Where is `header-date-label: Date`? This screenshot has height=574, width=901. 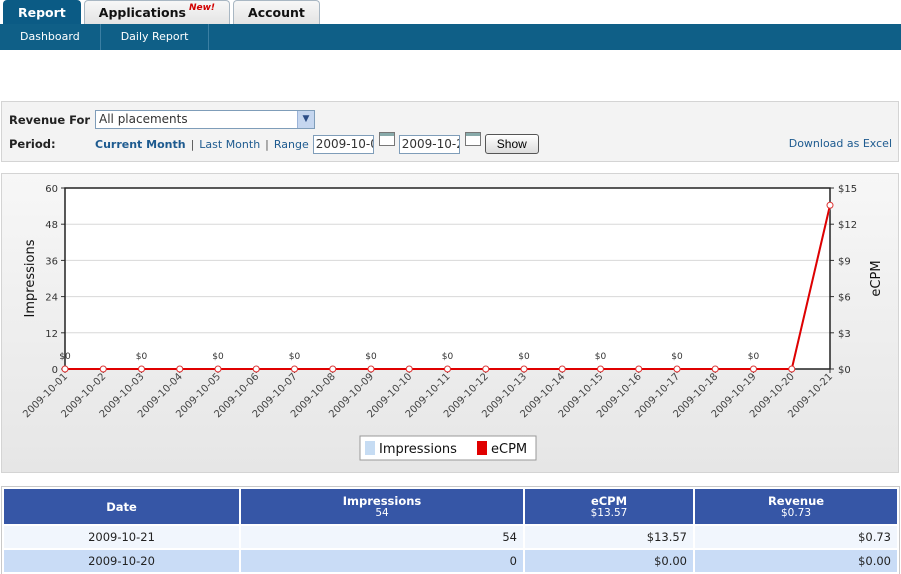 header-date-label: Date is located at coordinates (121, 506).